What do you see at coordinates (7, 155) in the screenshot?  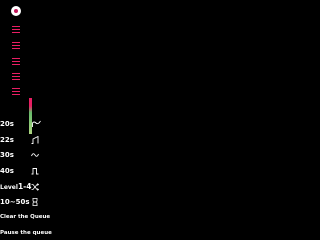 I see `preset-label: 30s` at bounding box center [7, 155].